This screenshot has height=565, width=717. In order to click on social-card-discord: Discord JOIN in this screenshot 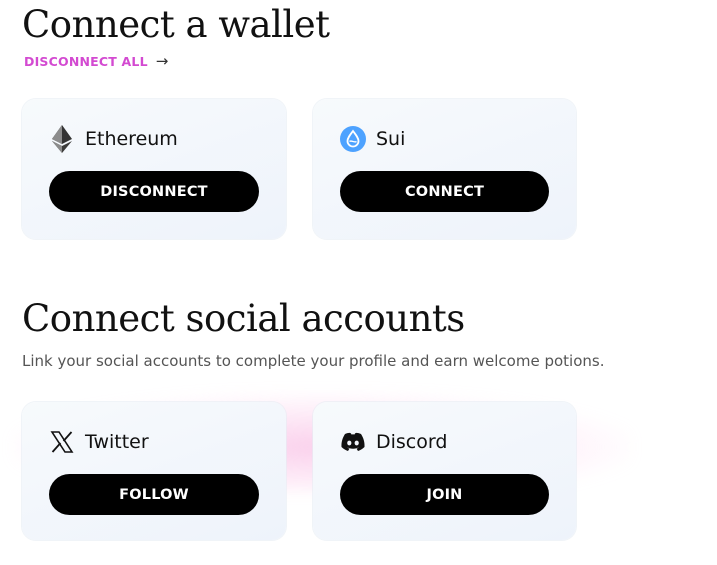, I will do `click(444, 471)`.